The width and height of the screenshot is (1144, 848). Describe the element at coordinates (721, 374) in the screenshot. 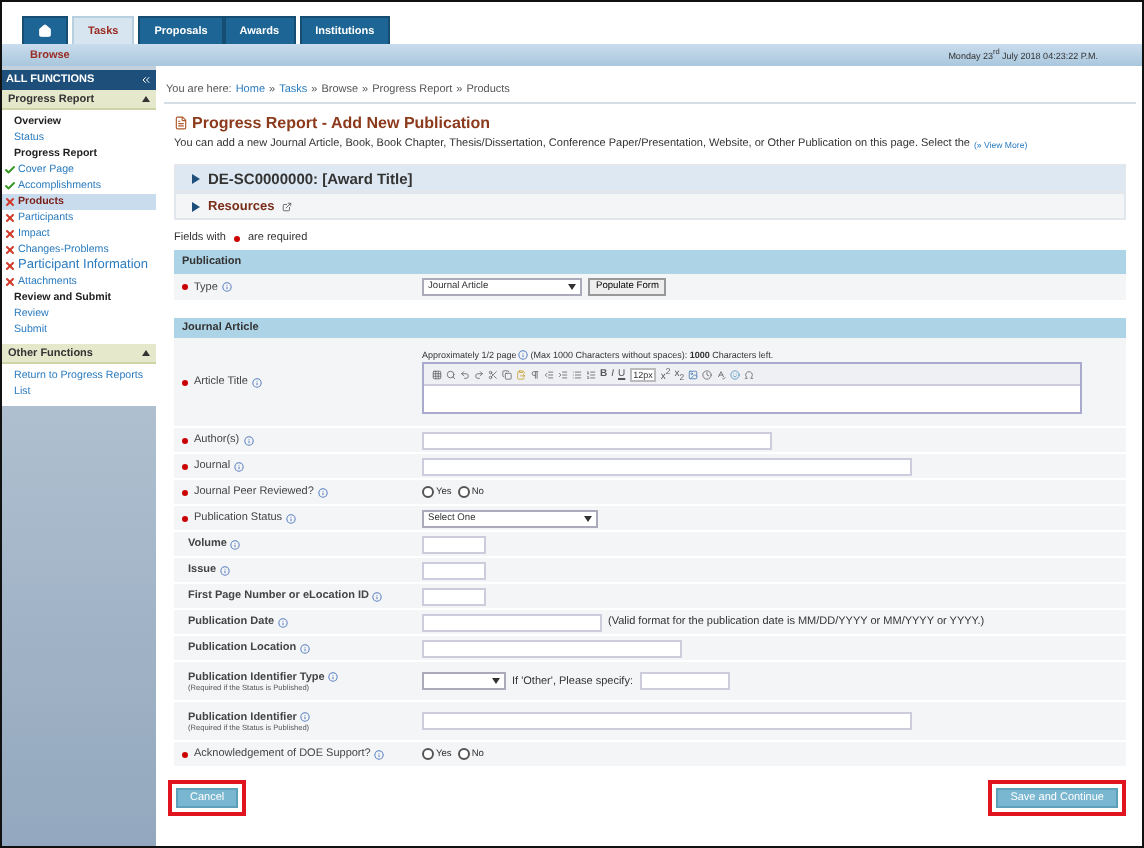

I see `spellcheck-icon` at that location.